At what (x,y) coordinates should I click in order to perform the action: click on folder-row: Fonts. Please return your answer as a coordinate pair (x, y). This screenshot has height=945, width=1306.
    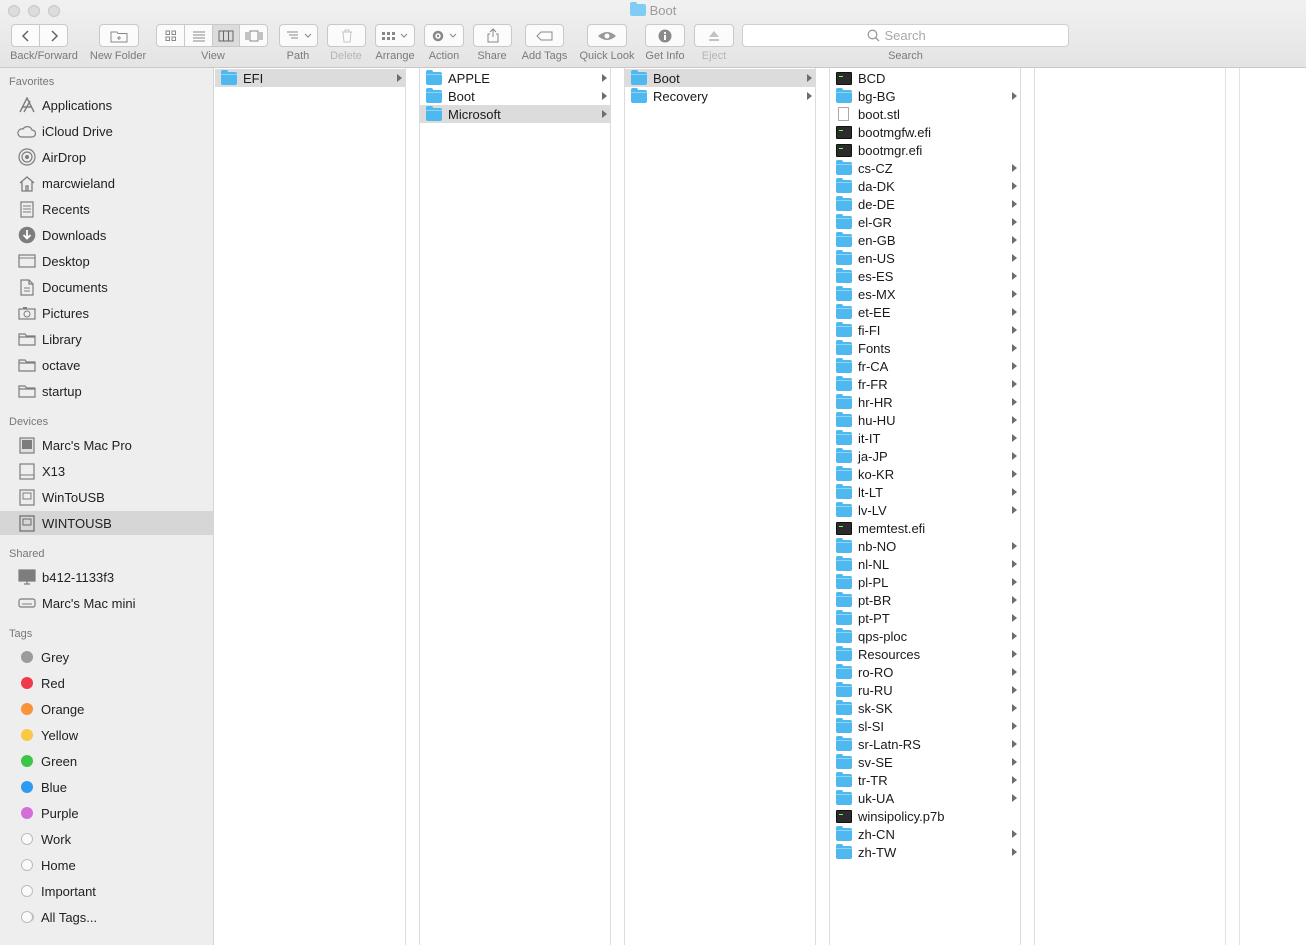
    Looking at the image, I should click on (925, 348).